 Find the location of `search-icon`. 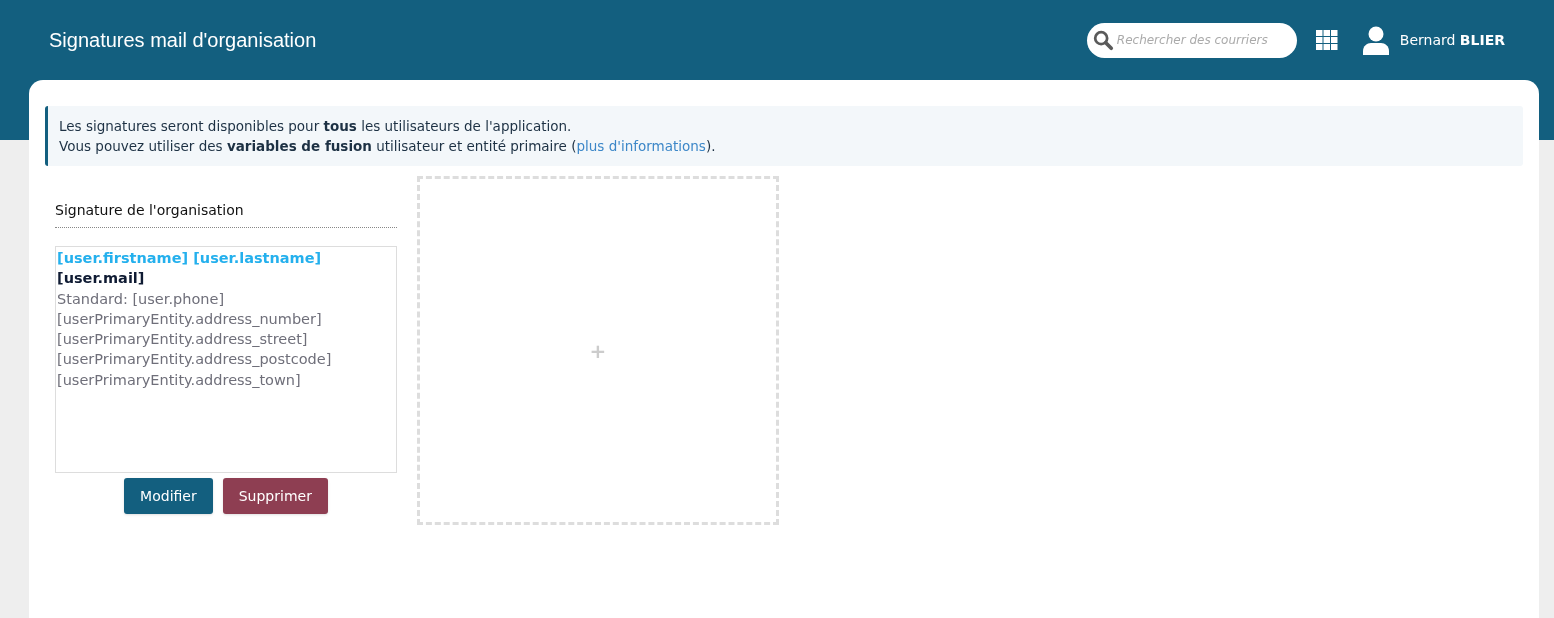

search-icon is located at coordinates (1102, 39).